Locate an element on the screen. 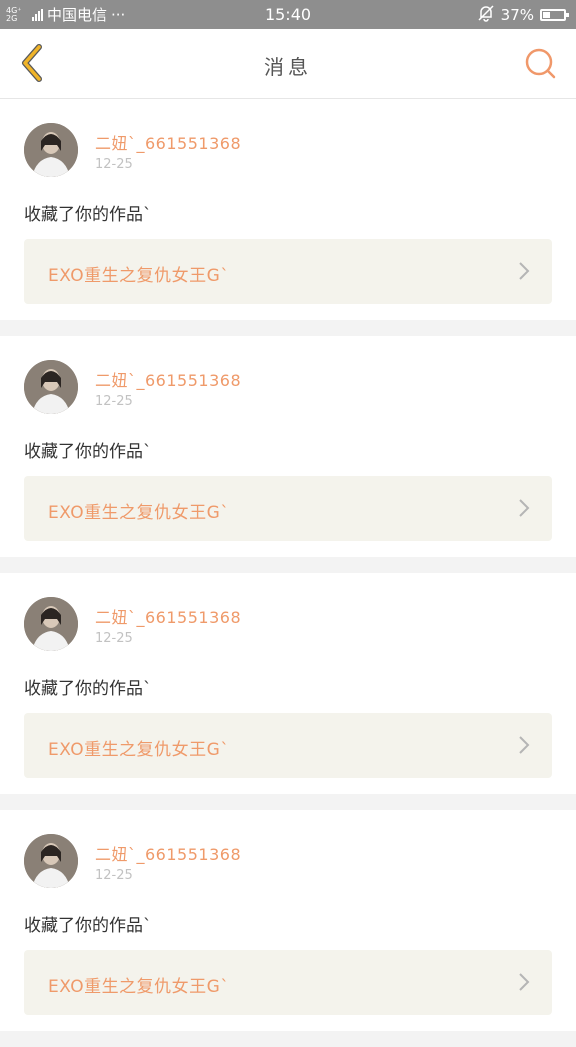 Image resolution: width=576 pixels, height=1047 pixels. search-button is located at coordinates (540, 63).